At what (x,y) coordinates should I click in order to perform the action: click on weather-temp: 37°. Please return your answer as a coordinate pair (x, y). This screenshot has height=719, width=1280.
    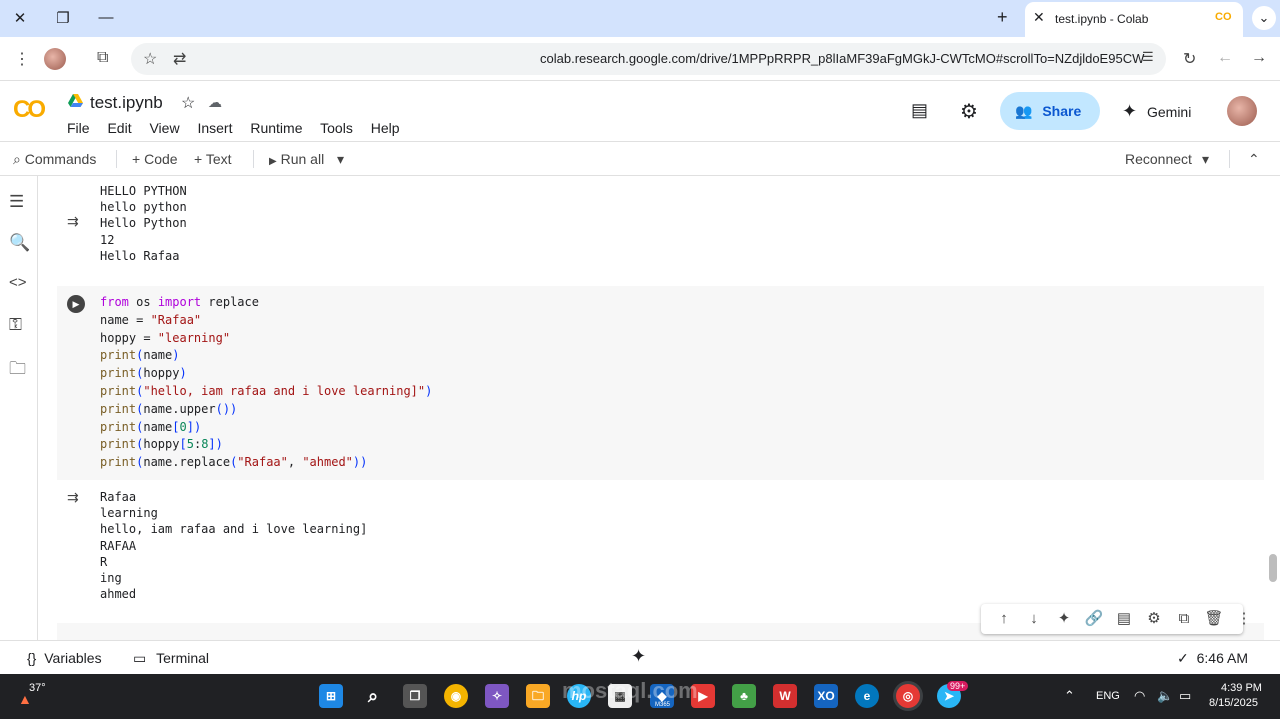
    Looking at the image, I should click on (37, 688).